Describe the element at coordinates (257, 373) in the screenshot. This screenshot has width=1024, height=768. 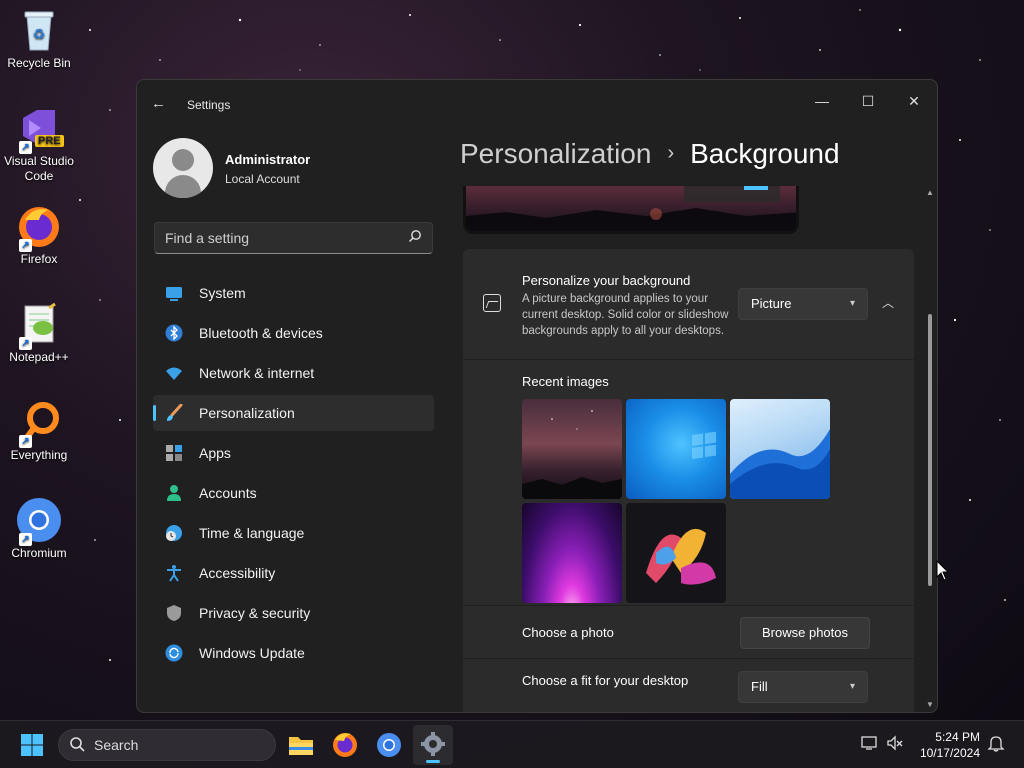
I see `sidebar-item-label: Network & internet` at that location.